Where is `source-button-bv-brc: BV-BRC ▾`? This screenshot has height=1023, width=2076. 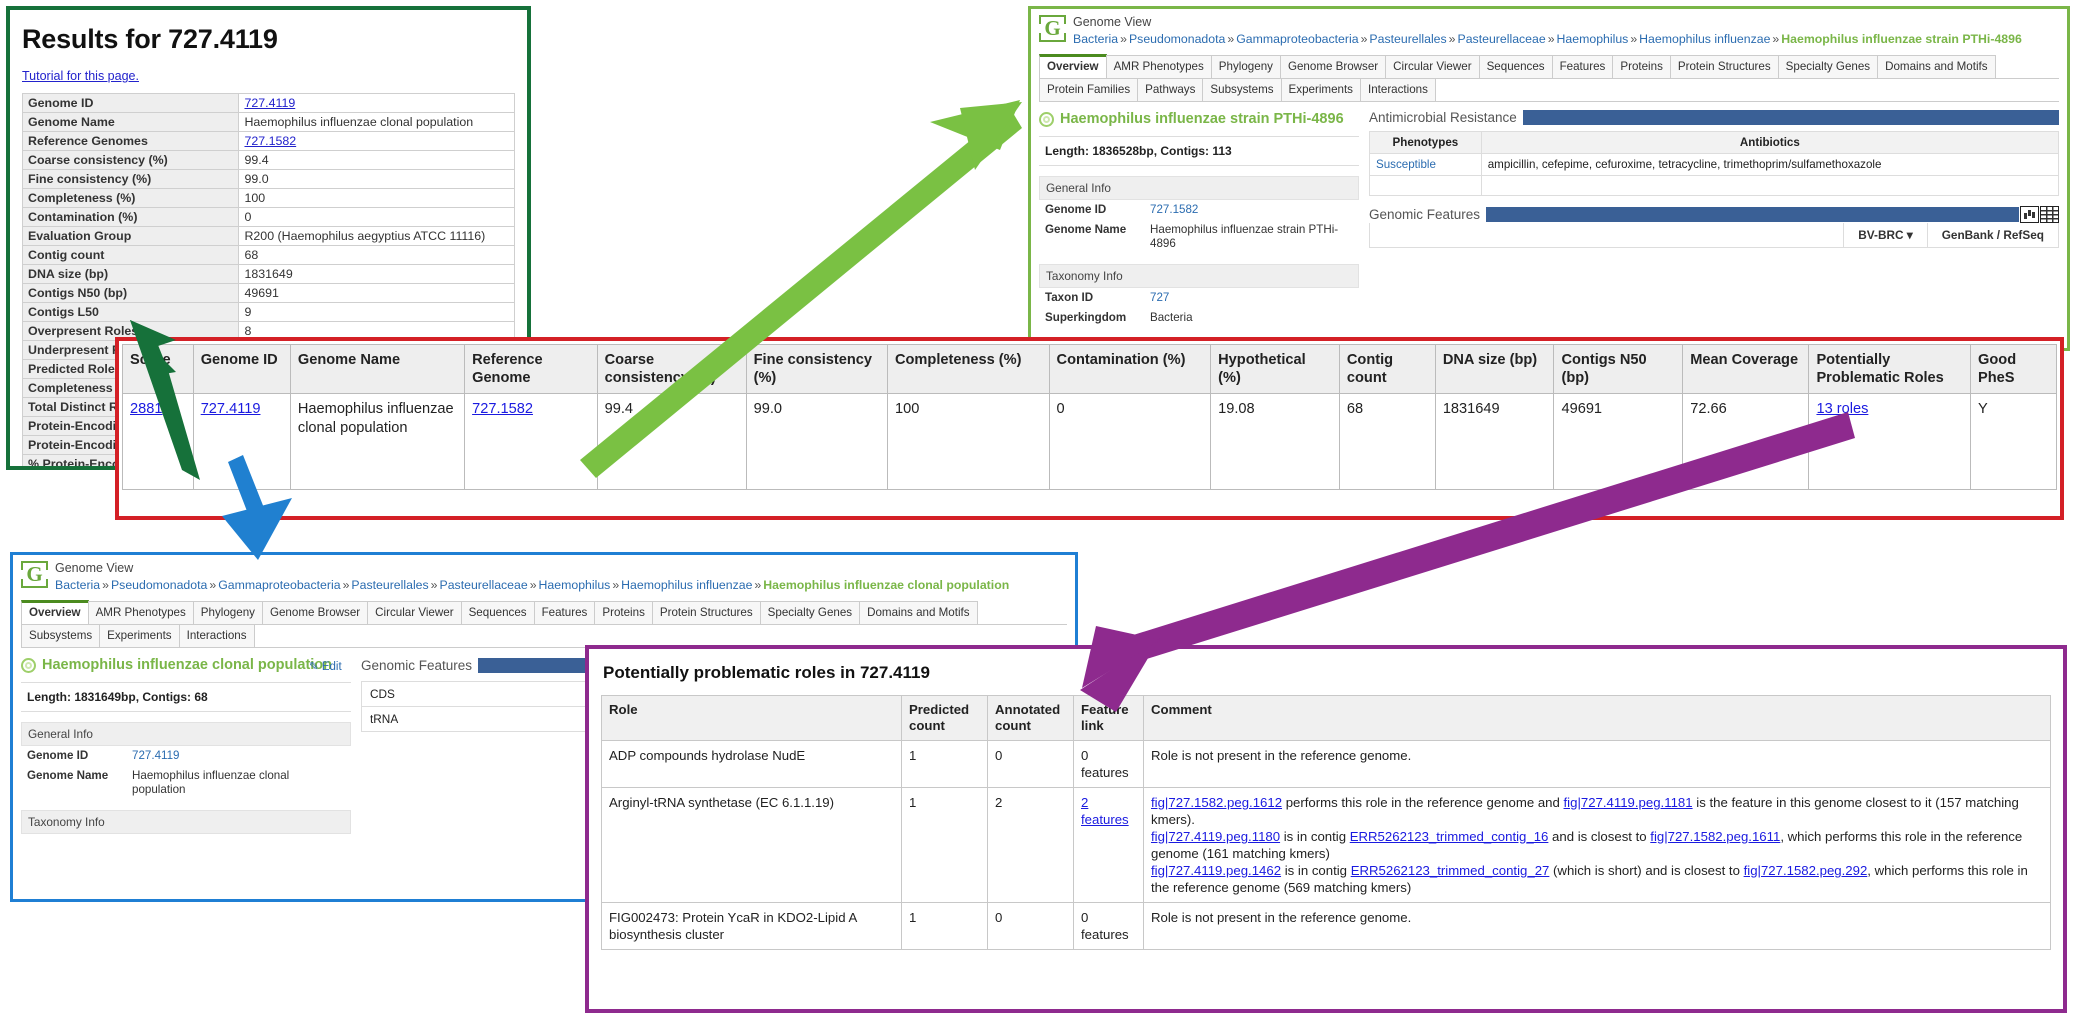 source-button-bv-brc: BV-BRC ▾ is located at coordinates (1884, 235).